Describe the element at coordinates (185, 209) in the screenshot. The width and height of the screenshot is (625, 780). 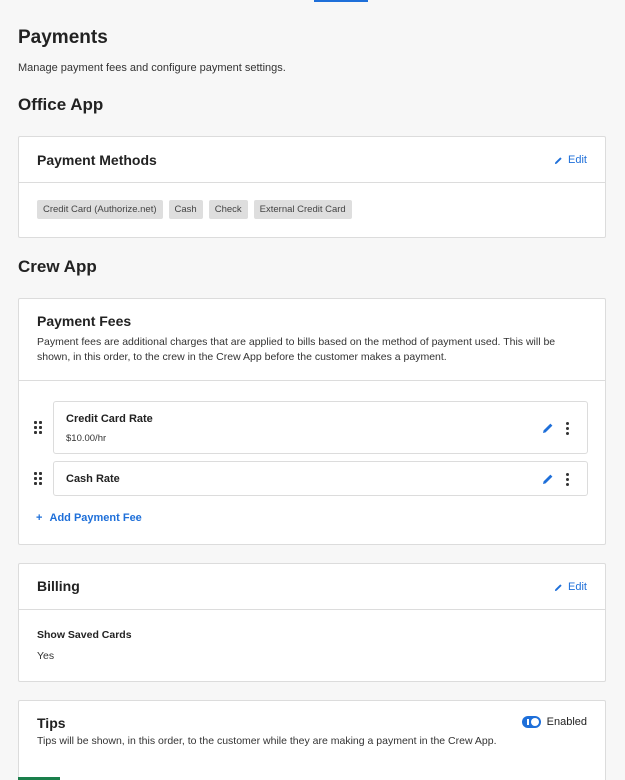
I see `payment-method-tag: Cash` at that location.